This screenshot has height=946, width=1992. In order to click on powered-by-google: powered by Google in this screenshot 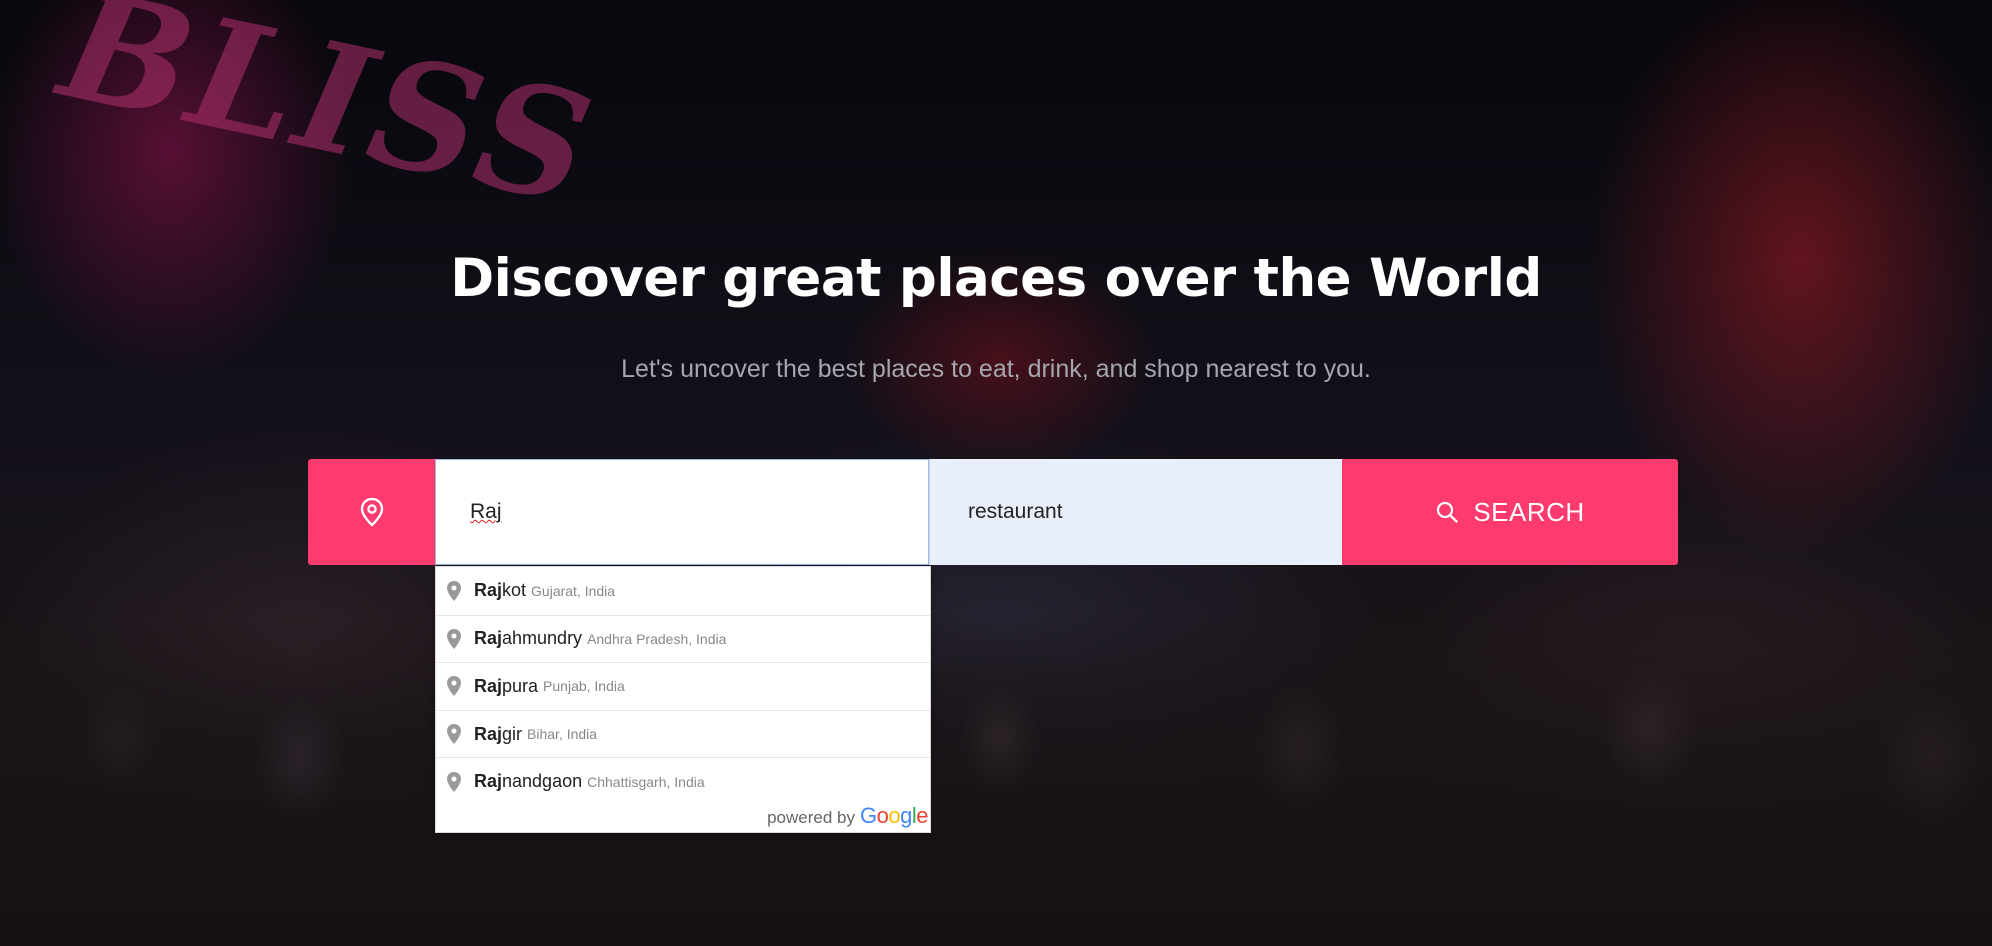, I will do `click(847, 816)`.